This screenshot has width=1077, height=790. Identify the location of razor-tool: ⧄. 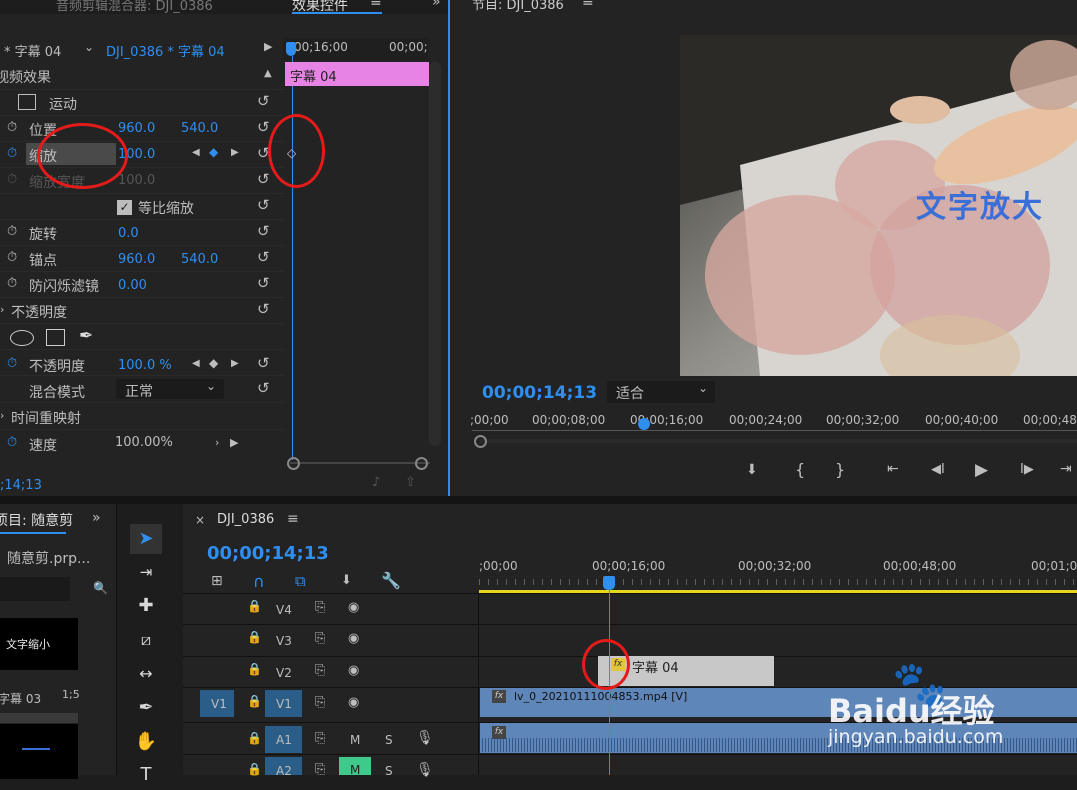
(146, 640).